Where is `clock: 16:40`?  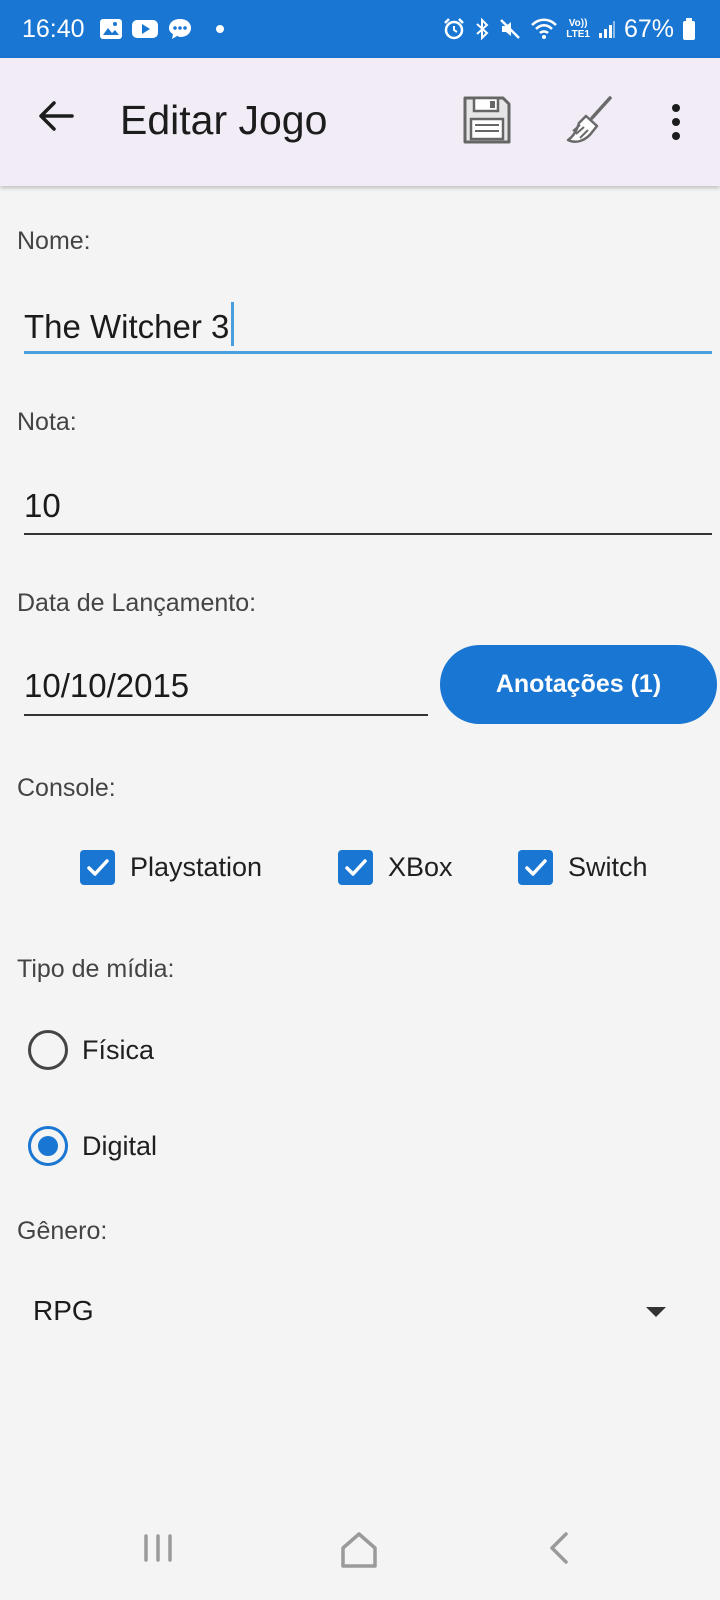
clock: 16:40 is located at coordinates (53, 28).